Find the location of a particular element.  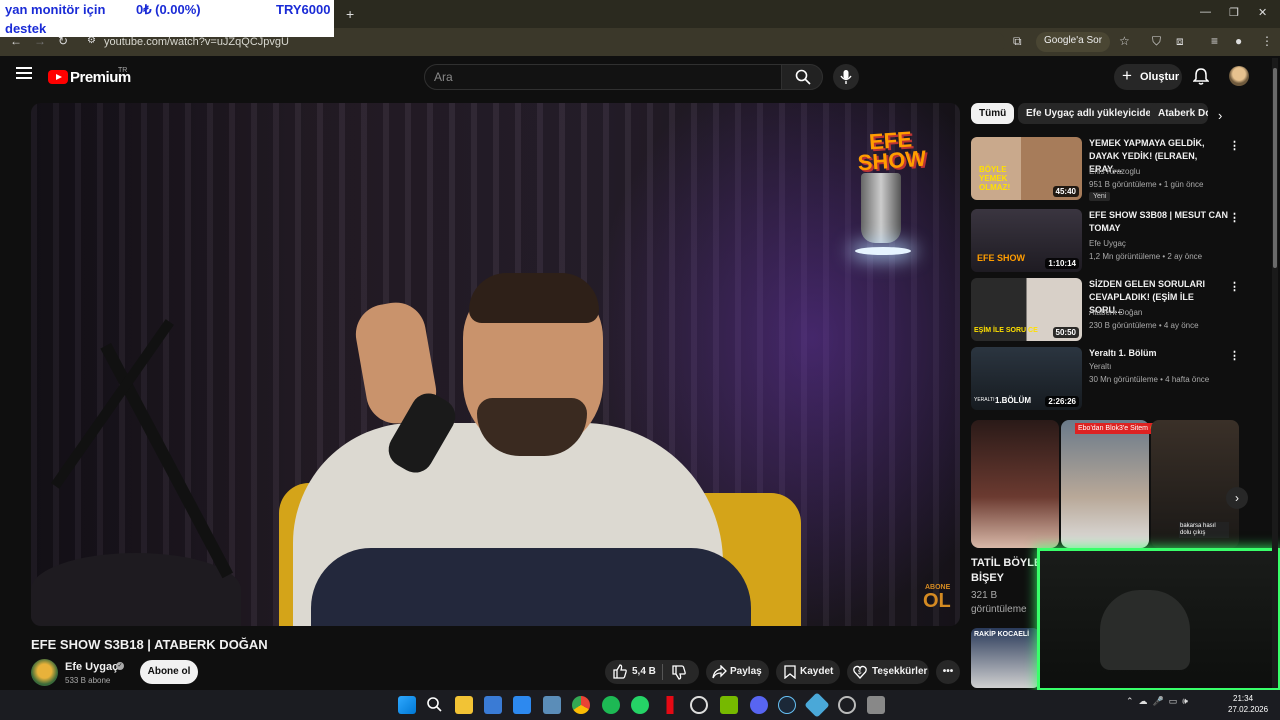

bookmark-star-icon: ☆ is located at coordinates (1124, 41).